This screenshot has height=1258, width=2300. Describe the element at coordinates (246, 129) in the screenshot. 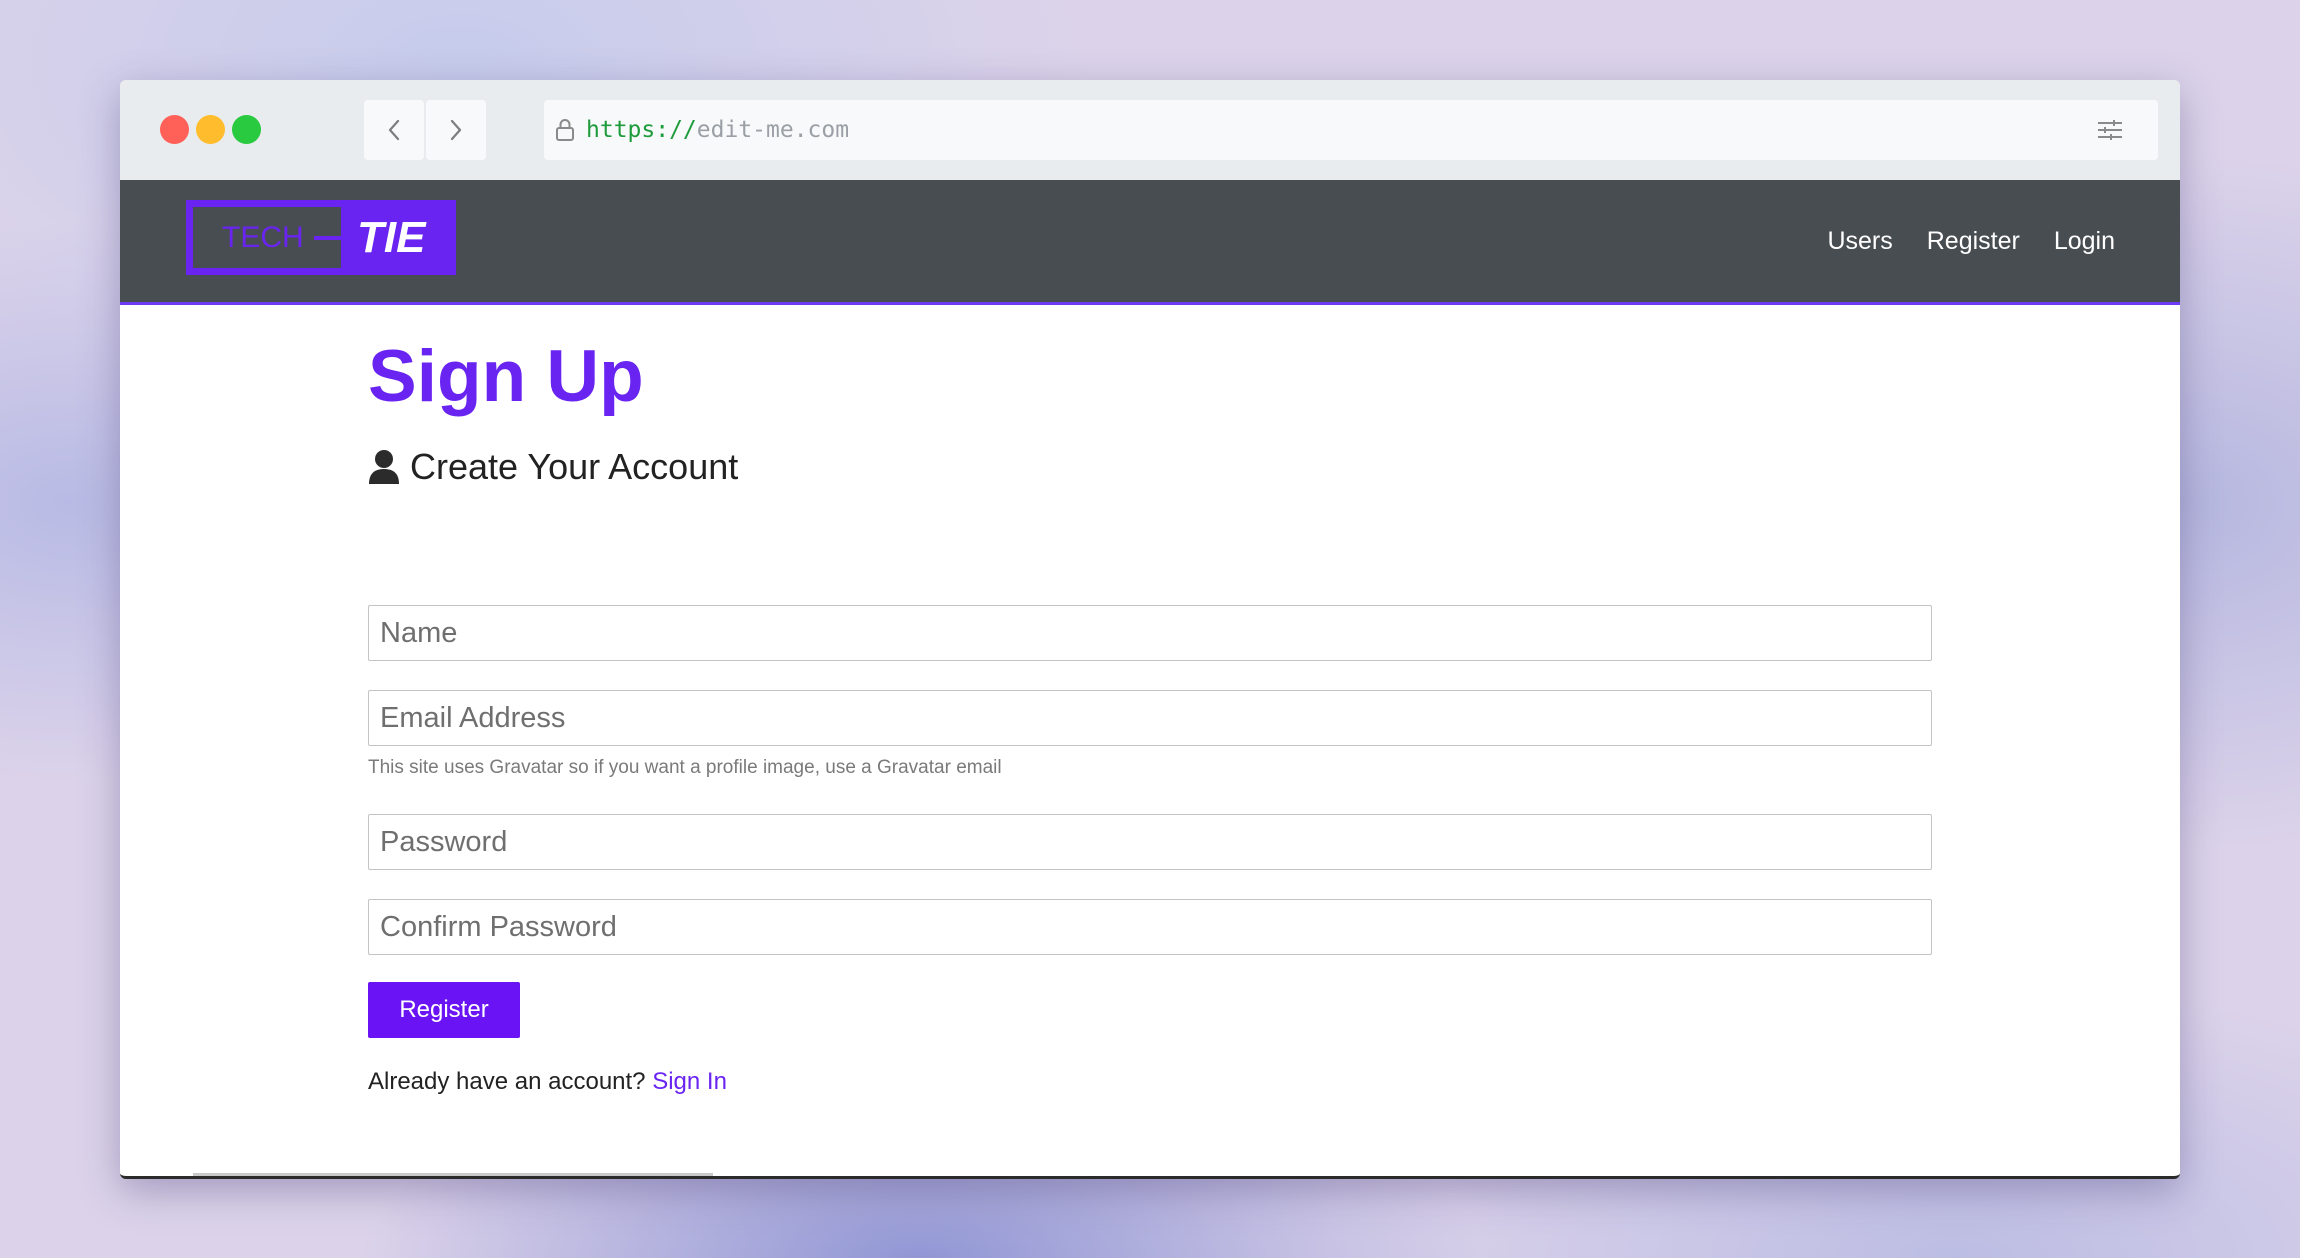

I see `maximize-window-button` at that location.